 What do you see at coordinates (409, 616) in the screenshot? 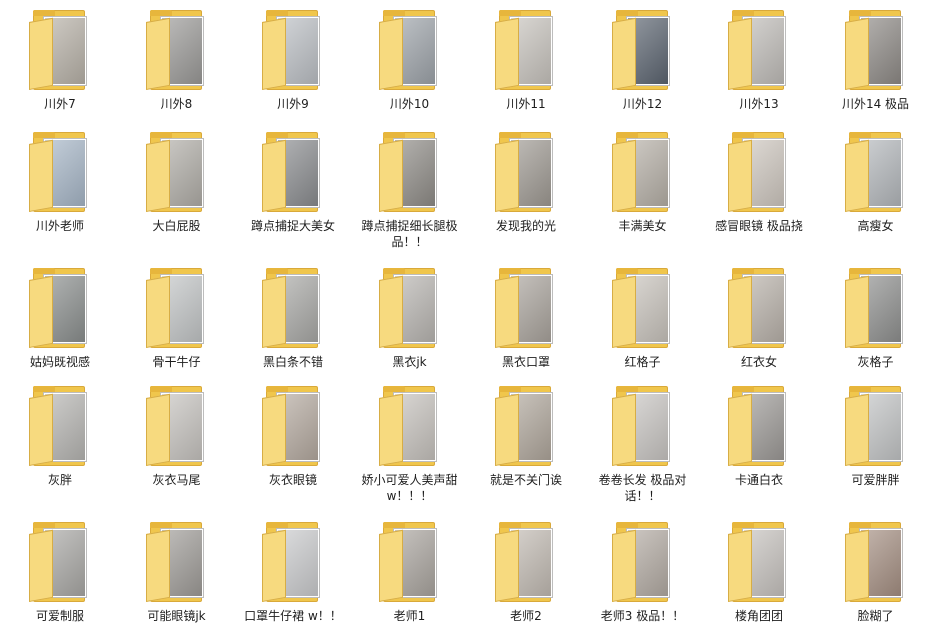
I see `folder-label: 老师1` at bounding box center [409, 616].